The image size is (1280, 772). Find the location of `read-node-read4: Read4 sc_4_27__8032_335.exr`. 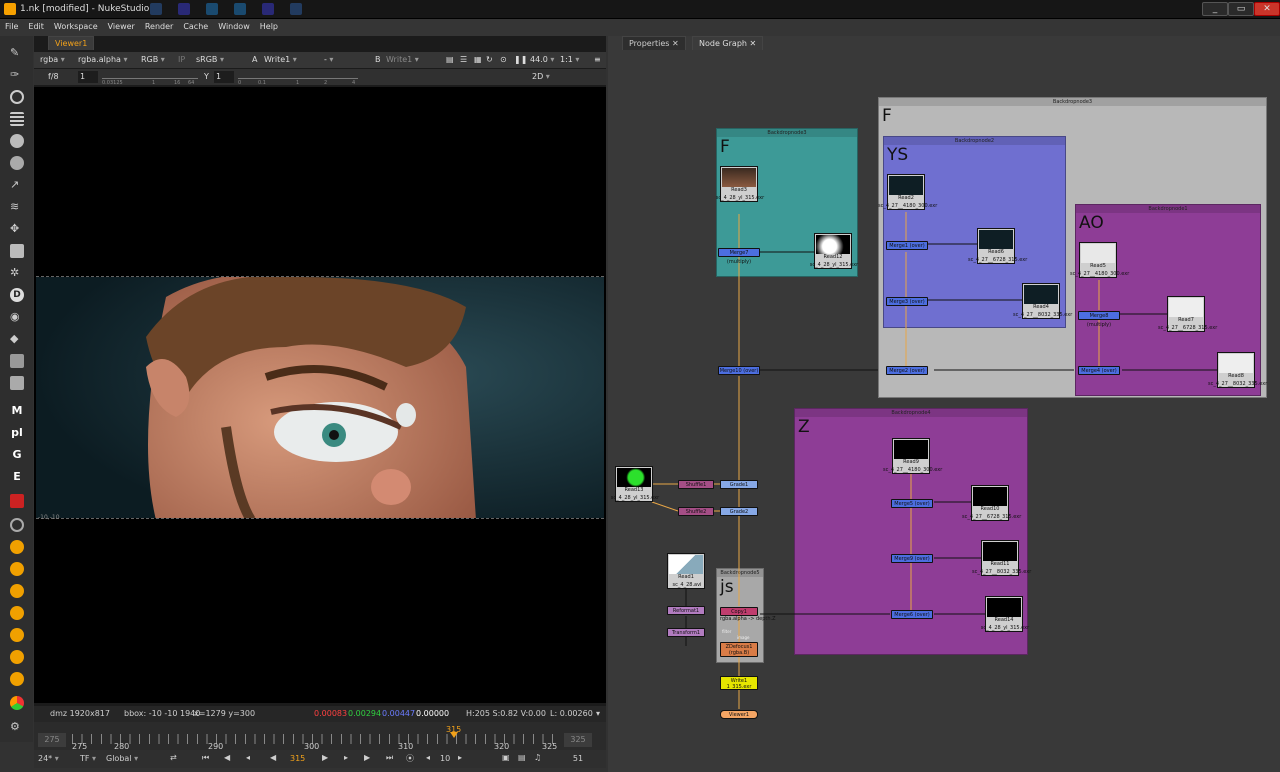

read-node-read4: Read4 sc_4_27__8032_335.exr is located at coordinates (1042, 301).